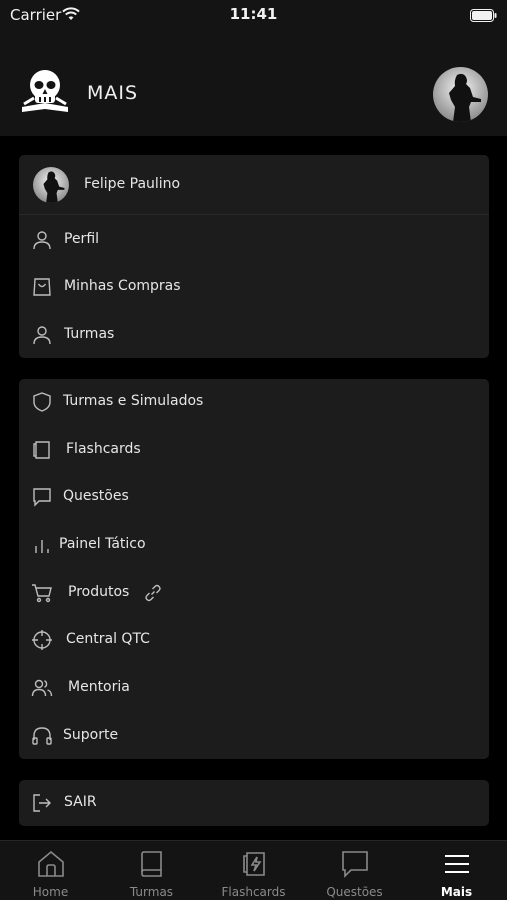 Image resolution: width=507 pixels, height=900 pixels. What do you see at coordinates (253, 83) in the screenshot?
I see `app-header: MAIS` at bounding box center [253, 83].